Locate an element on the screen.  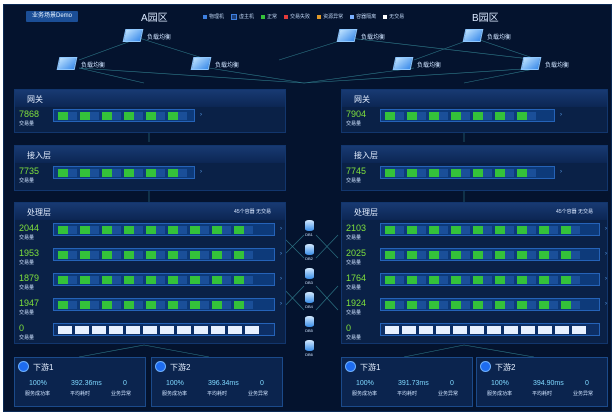
downstream-card: 下游2 100% 394.90ms 0 服务成功率 平均耗时 业务异常 is located at coordinates (542, 382).